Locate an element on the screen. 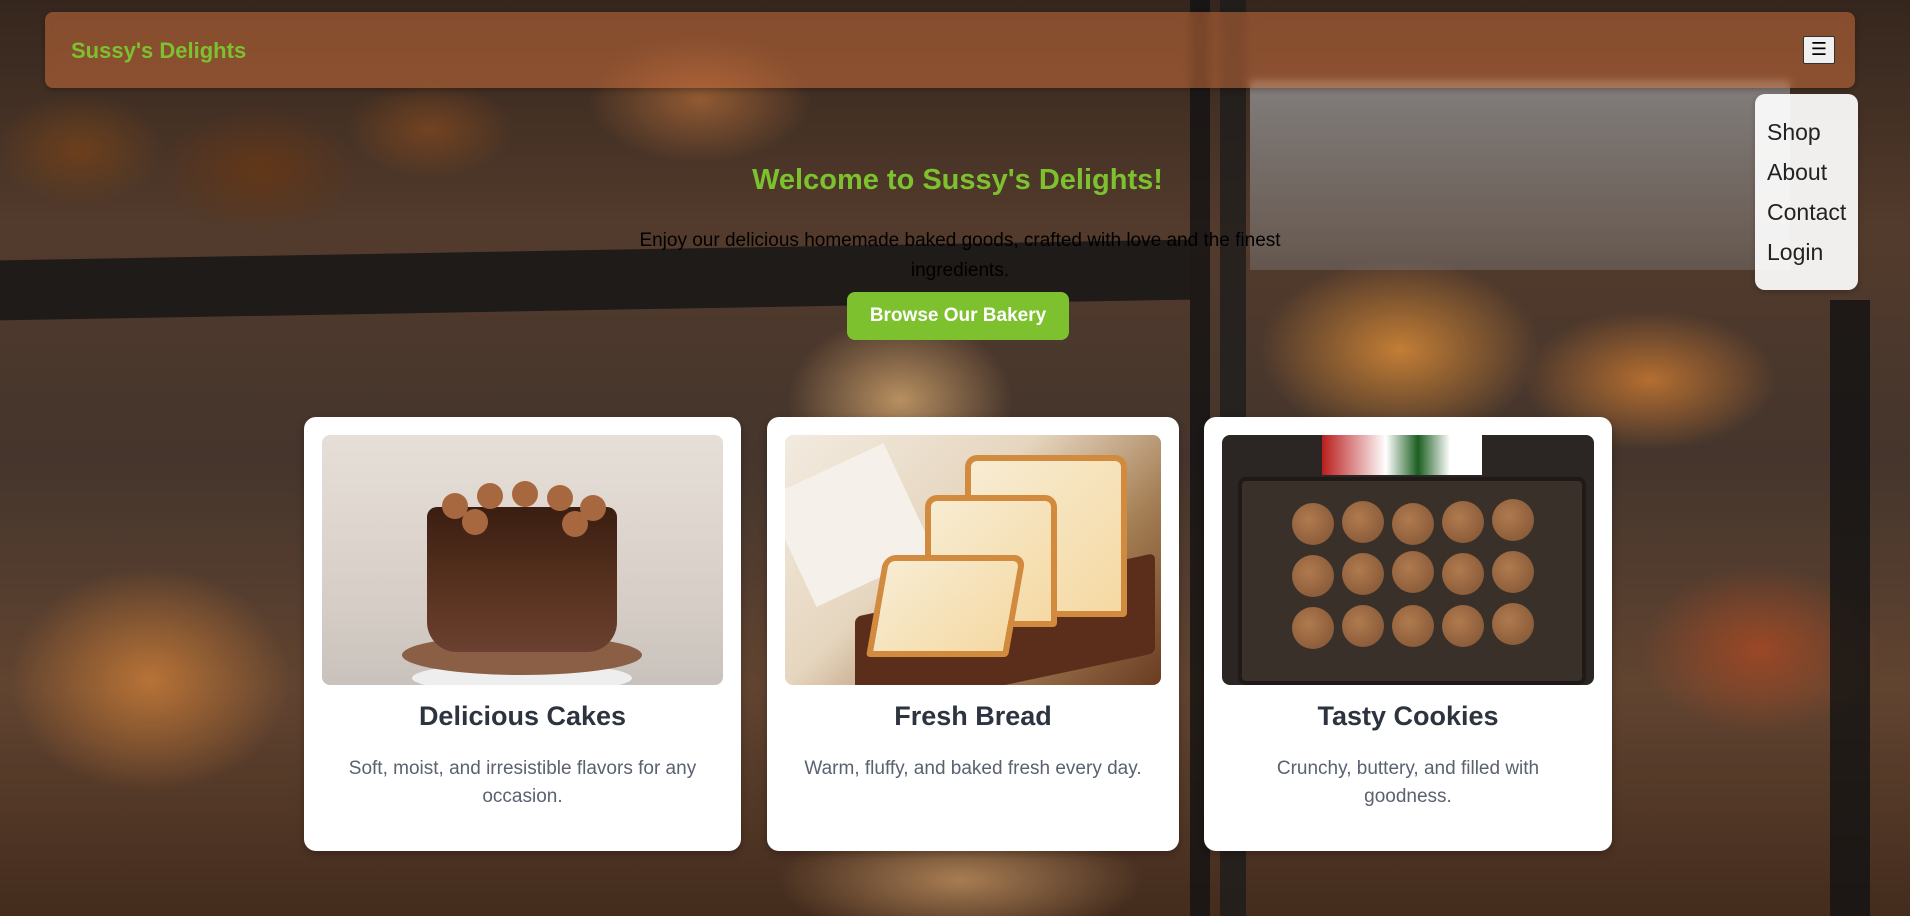 The height and width of the screenshot is (916, 1910). card-description: Warm, fluffy, and baked fresh every day. is located at coordinates (973, 768).